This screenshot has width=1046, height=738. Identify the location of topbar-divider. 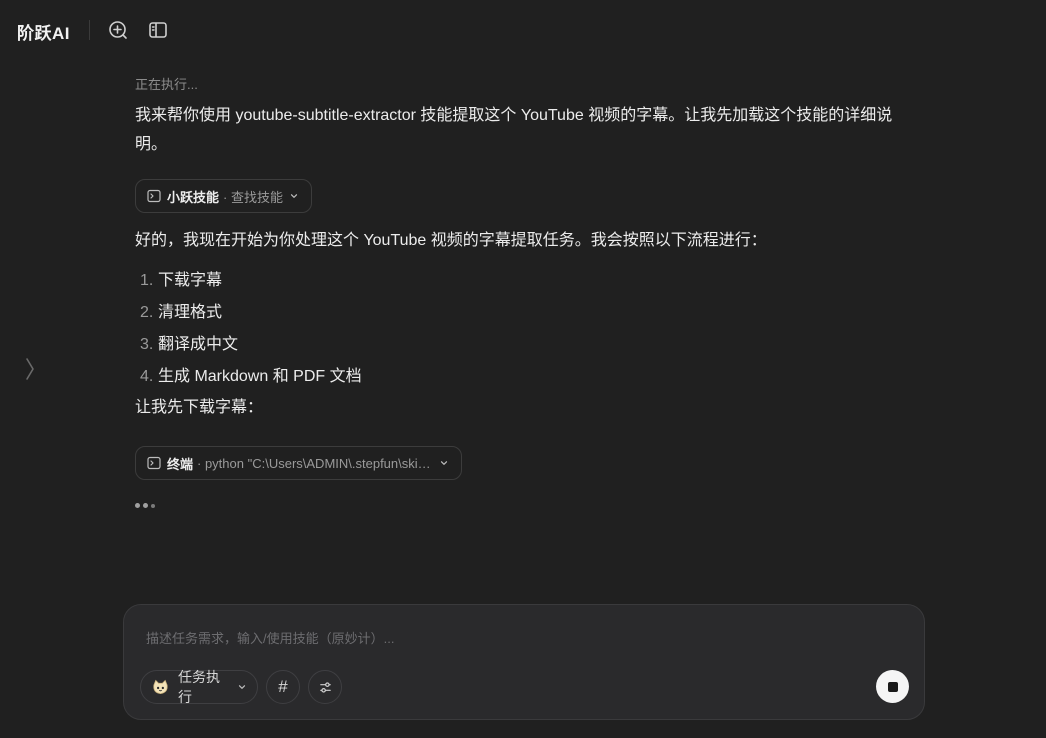
(89, 30).